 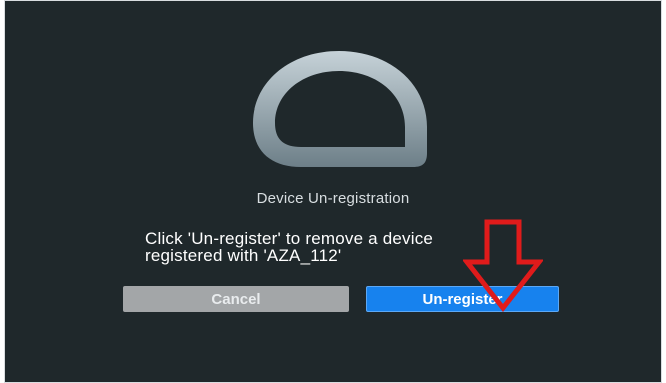 What do you see at coordinates (289, 238) in the screenshot?
I see `dialog-message-line1: Click 'Un-register' to remove a device` at bounding box center [289, 238].